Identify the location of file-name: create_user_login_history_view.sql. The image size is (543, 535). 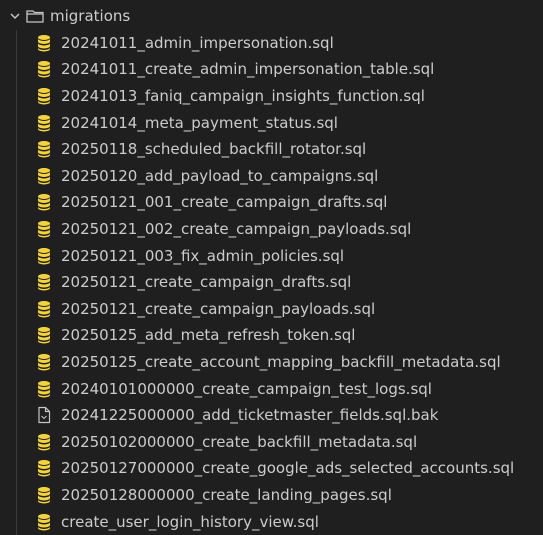
(190, 521).